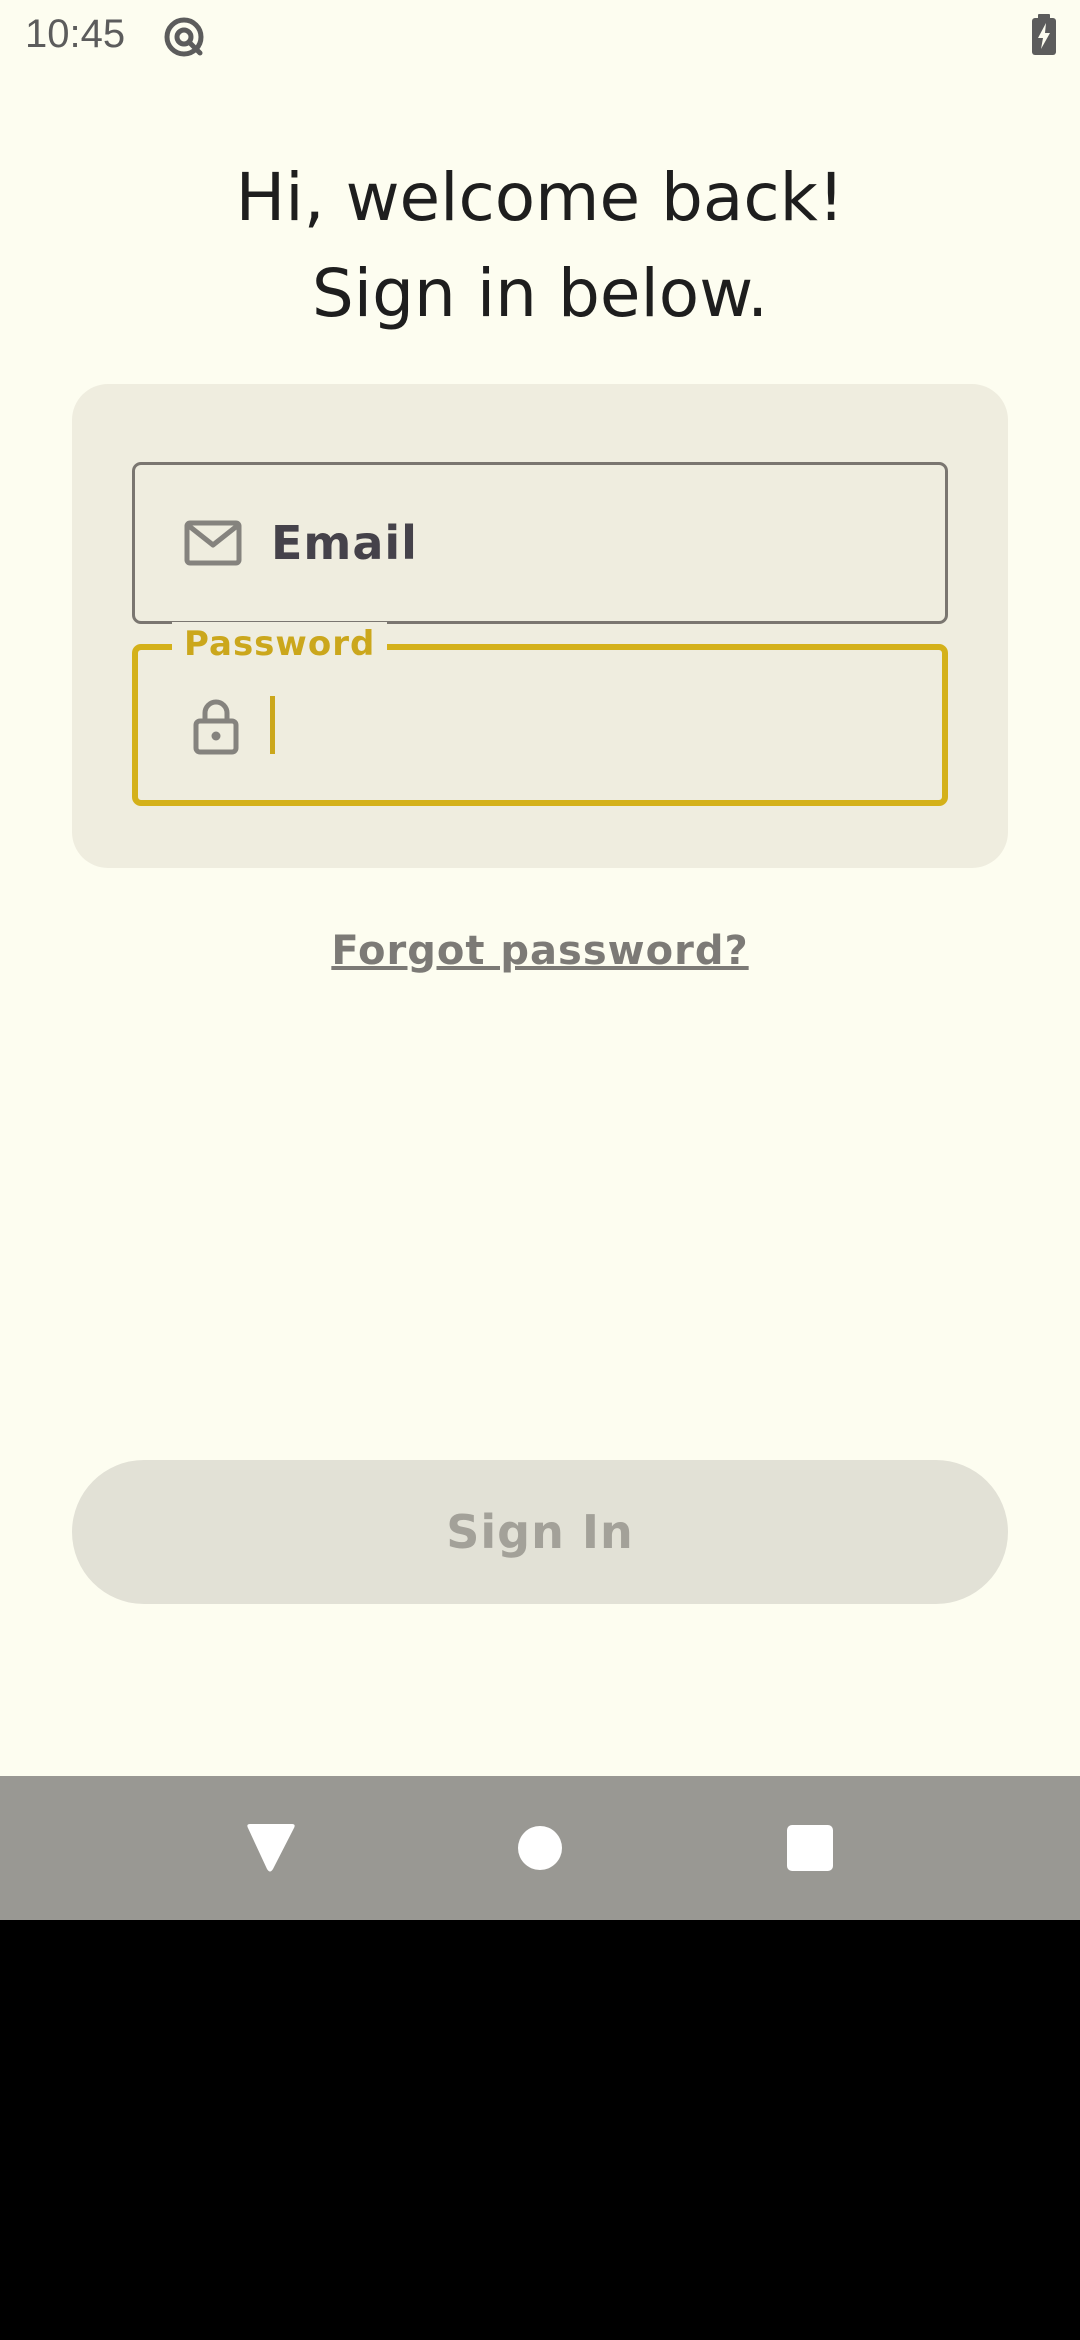 Image resolution: width=1080 pixels, height=2340 pixels. What do you see at coordinates (75, 34) in the screenshot?
I see `status-time: 10:45` at bounding box center [75, 34].